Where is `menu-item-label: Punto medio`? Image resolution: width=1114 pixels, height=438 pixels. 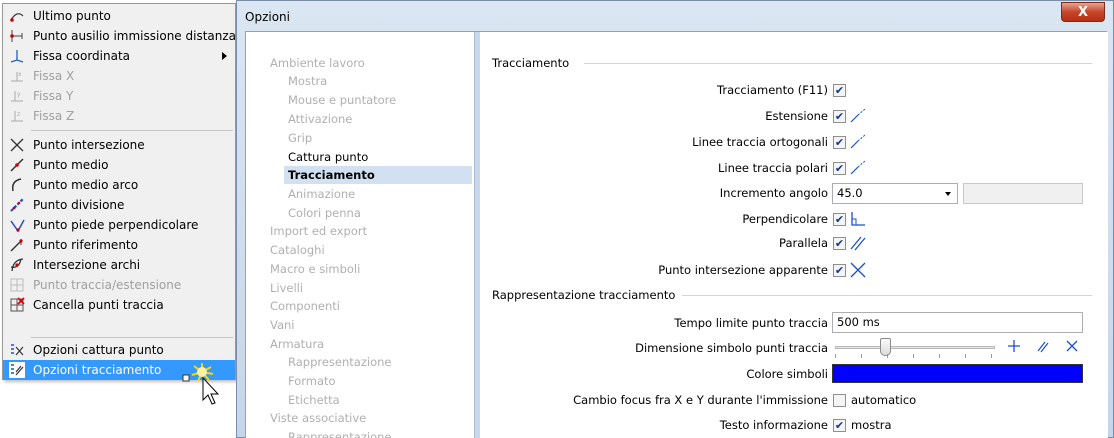
menu-item-label: Punto medio is located at coordinates (71, 165).